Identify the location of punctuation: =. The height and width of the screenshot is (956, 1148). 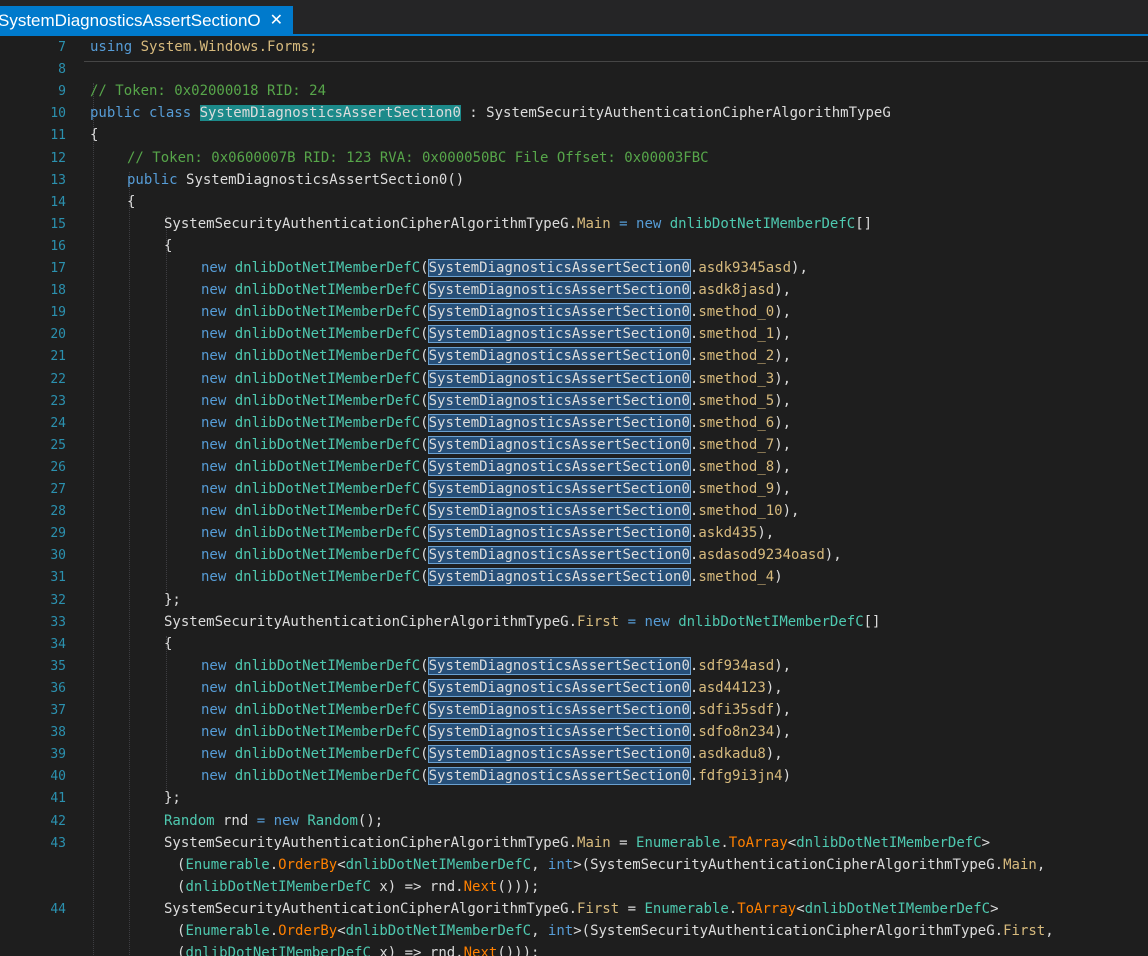
(623, 842).